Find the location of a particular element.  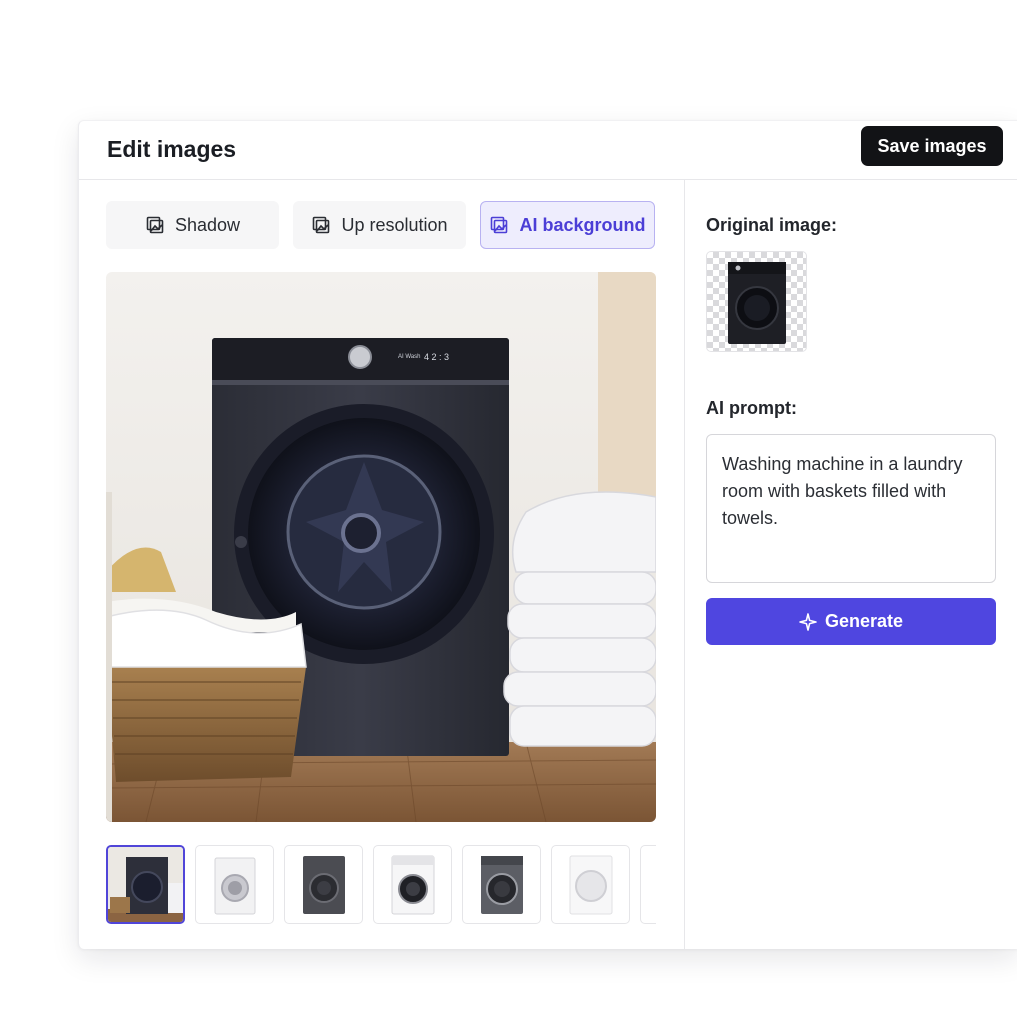

sparkle-icon is located at coordinates (808, 621).